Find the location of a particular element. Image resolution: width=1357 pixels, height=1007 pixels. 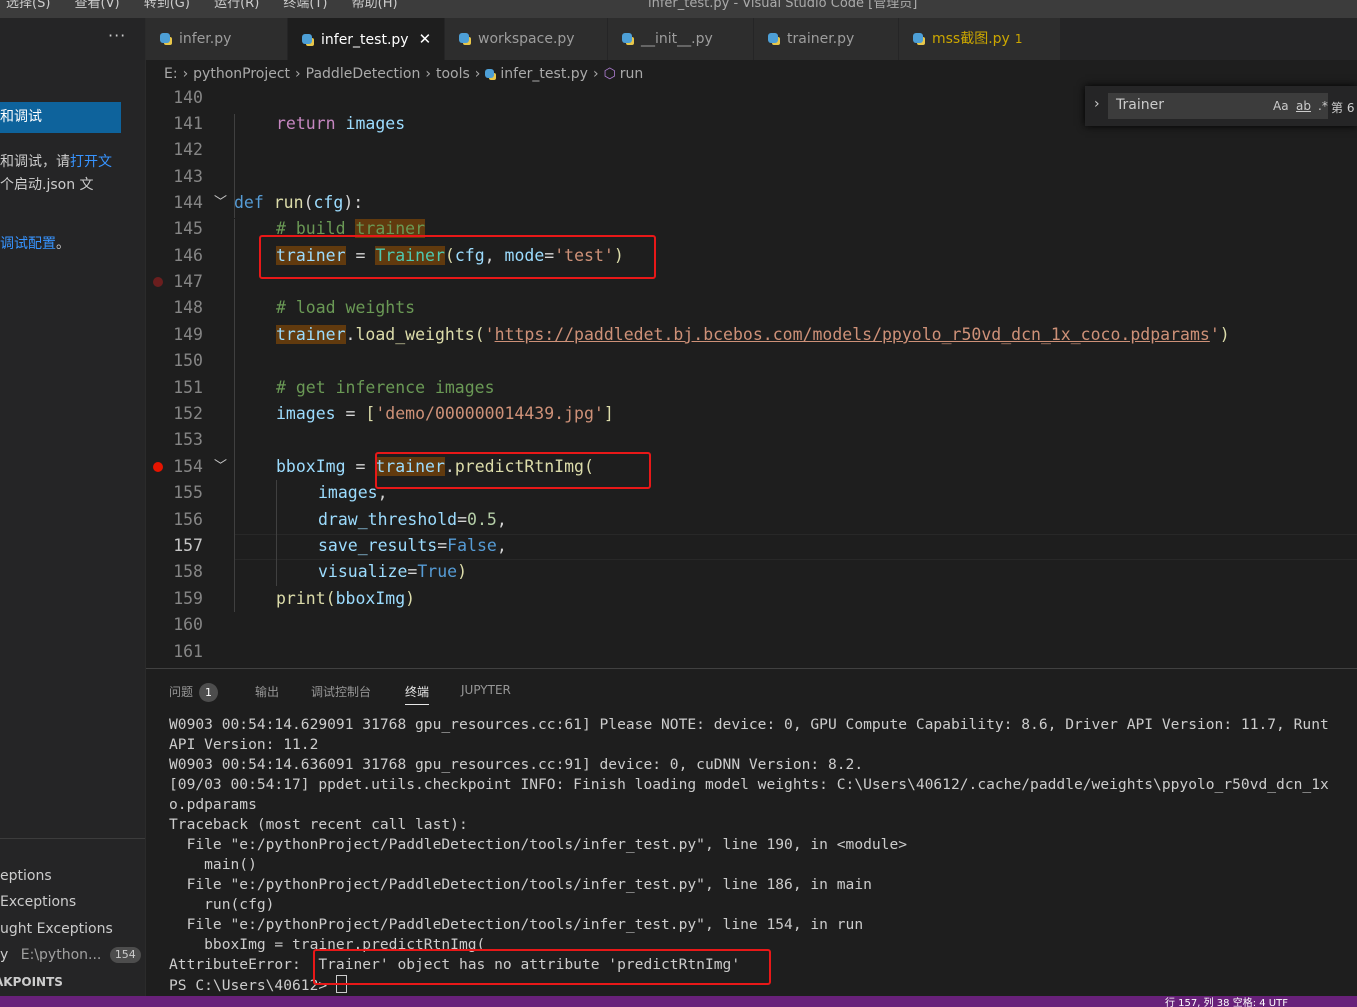

tab-output: 输出 is located at coordinates (267, 691).